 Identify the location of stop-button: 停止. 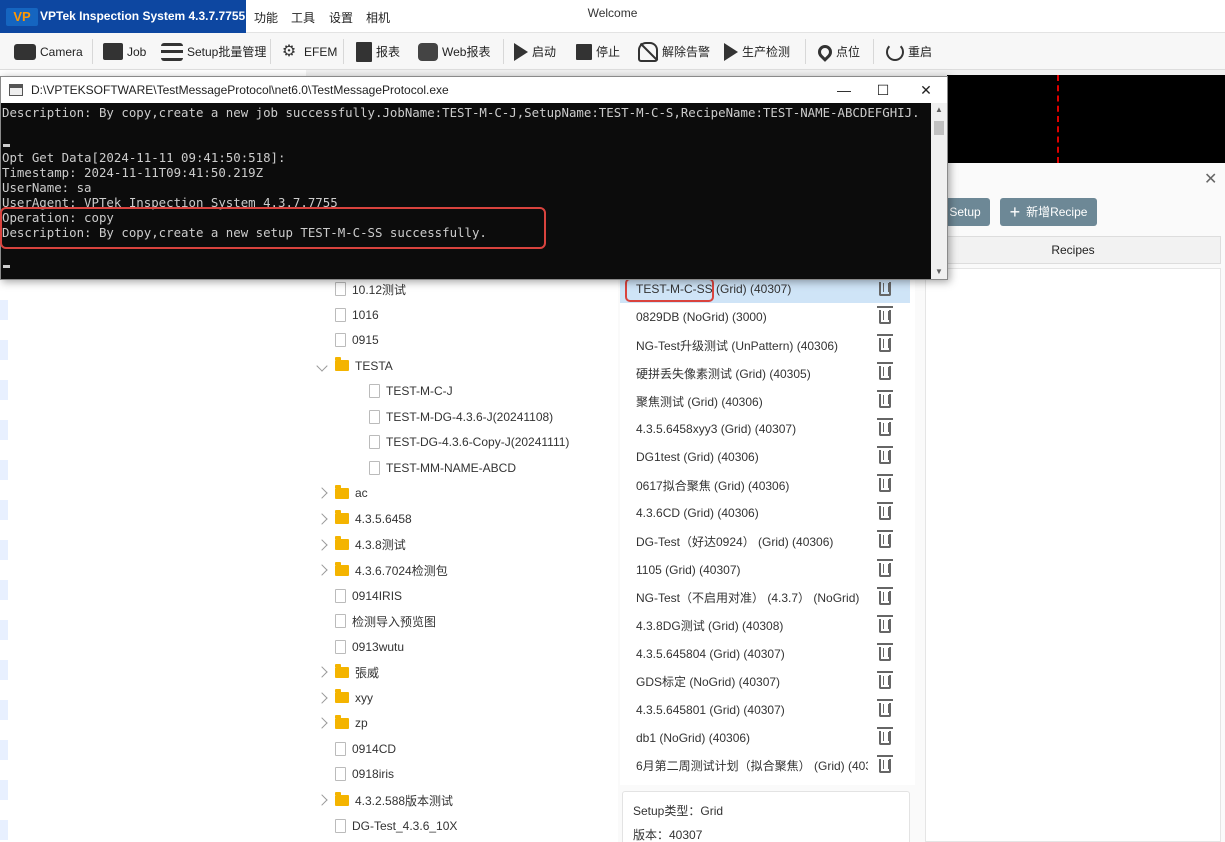
(598, 51).